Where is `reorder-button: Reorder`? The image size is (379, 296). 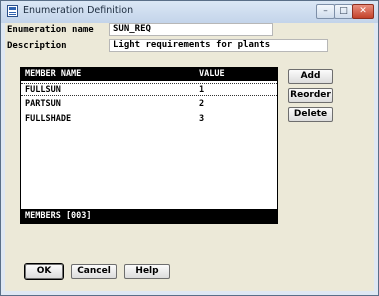
reorder-button: Reorder is located at coordinates (310, 95).